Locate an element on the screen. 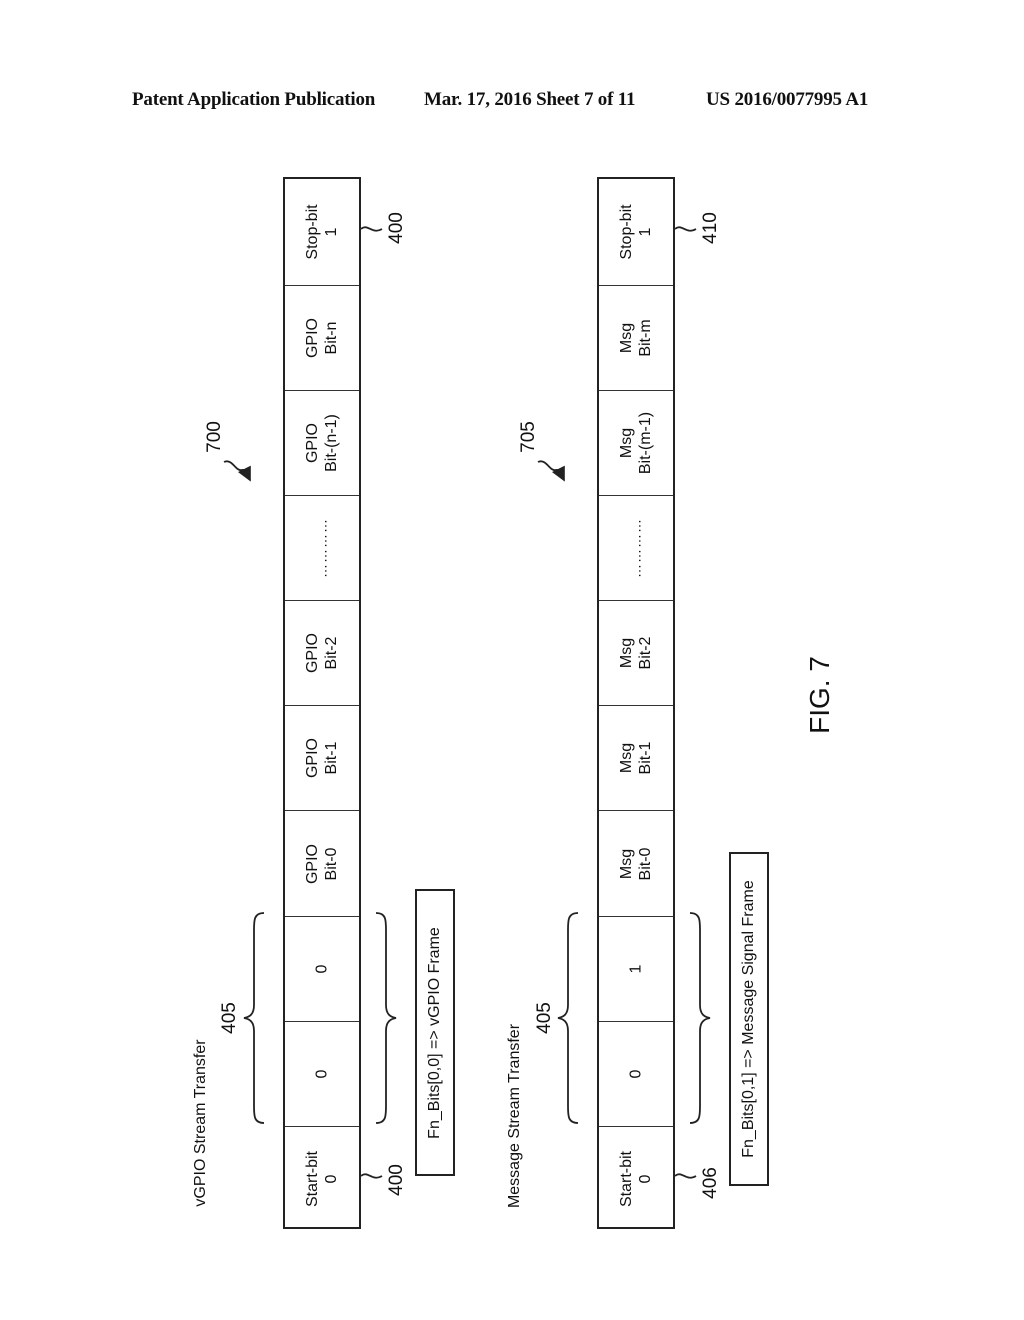 Image resolution: width=1024 pixels, height=1320 pixels. vgpio-frame-cell: Start-bit 0 is located at coordinates (322, 1178).